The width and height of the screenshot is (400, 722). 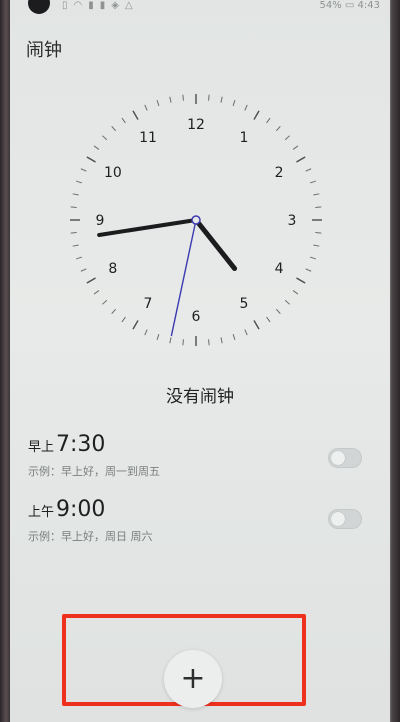 I want to click on alarm-description: 示例：早上好，周一到周五, so click(x=94, y=471).